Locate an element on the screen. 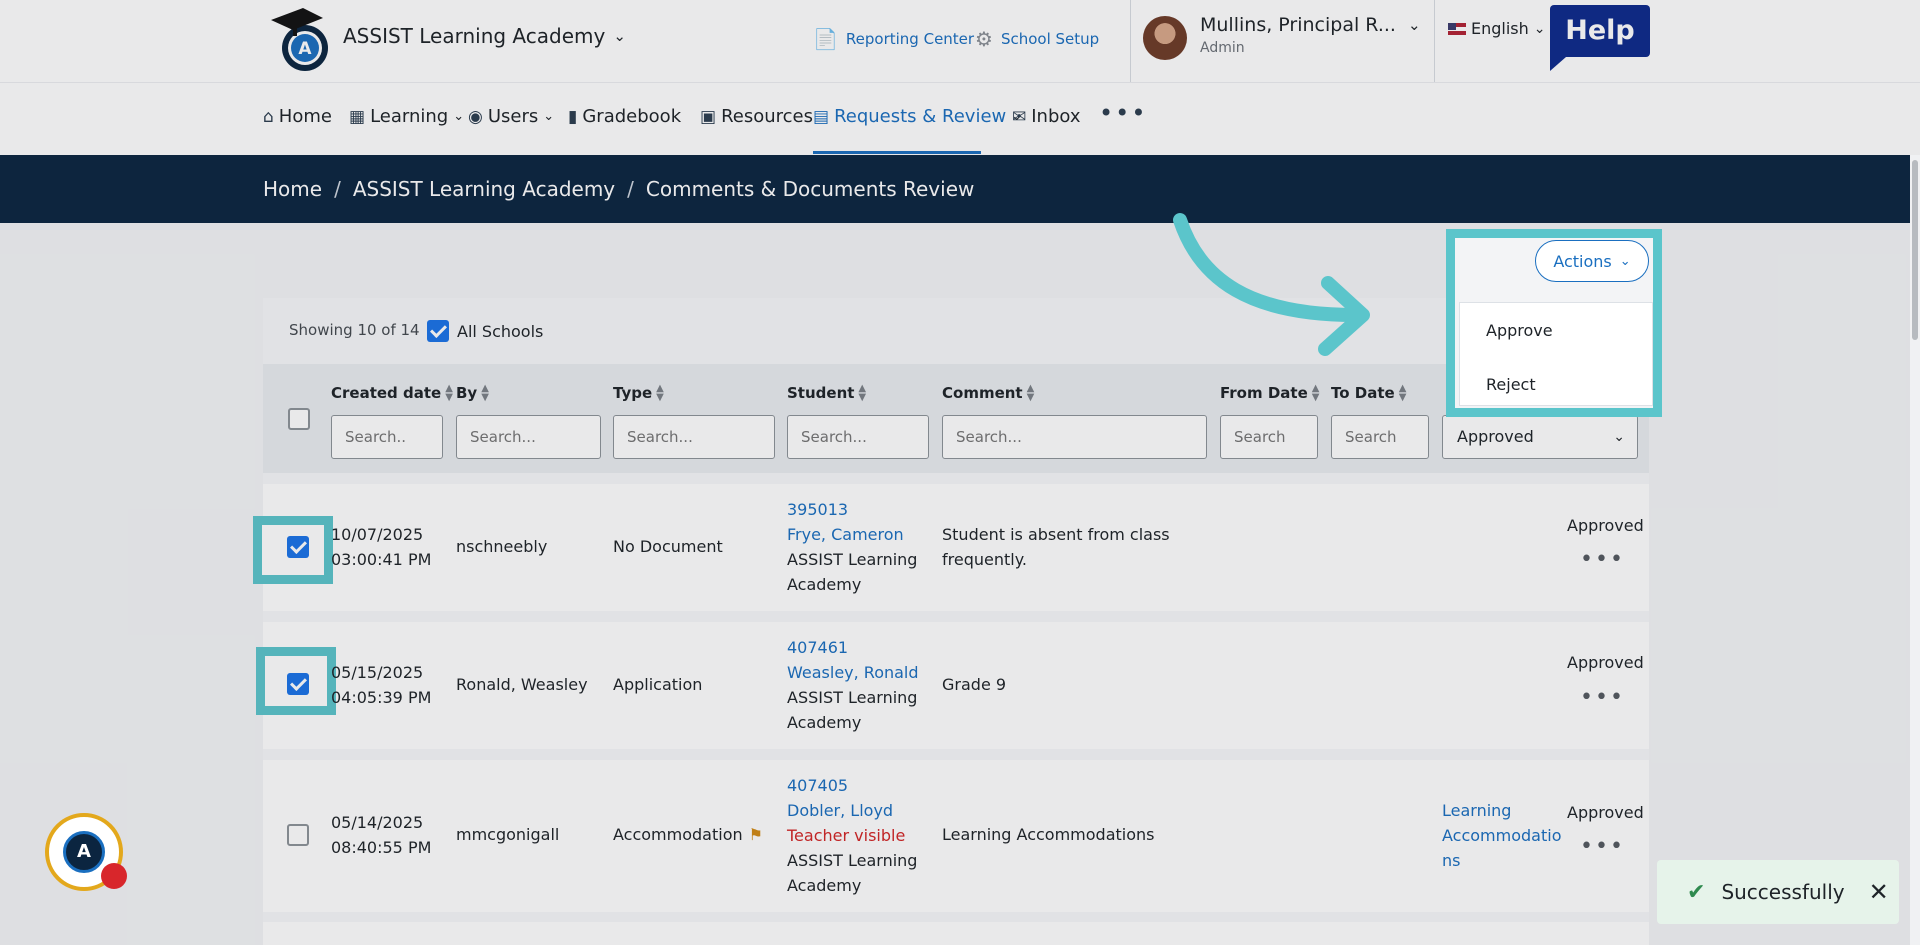 The image size is (1920, 945). row-comment: Grade 9 is located at coordinates (974, 684).